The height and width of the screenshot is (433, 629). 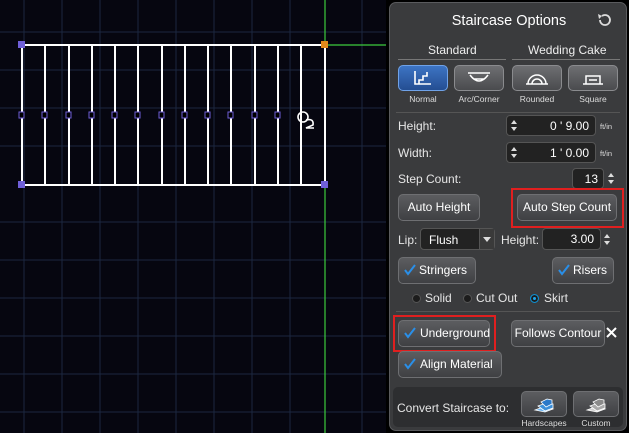 I want to click on width-value: 1 ' 0.00, so click(x=569, y=153).